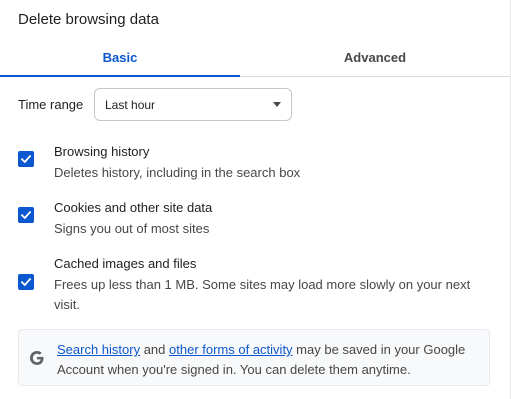  What do you see at coordinates (125, 263) in the screenshot?
I see `cached-images-title: Cached images and files` at bounding box center [125, 263].